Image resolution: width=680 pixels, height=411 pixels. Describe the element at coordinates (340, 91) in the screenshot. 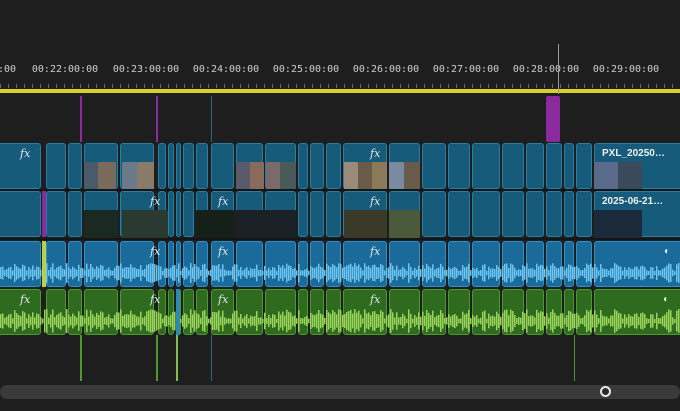

I see `work-area-bar` at that location.